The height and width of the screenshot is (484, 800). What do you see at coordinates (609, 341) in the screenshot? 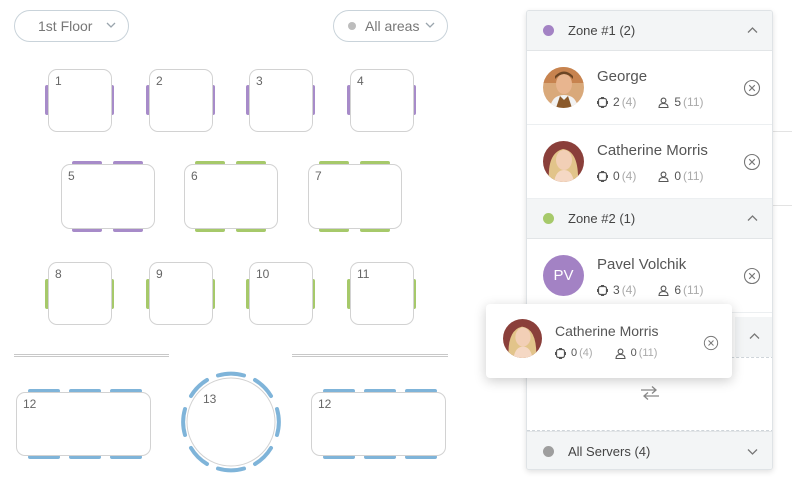
I see `dragged-server-card: Catherine Morris 0 (4) 0 (11)` at bounding box center [609, 341].